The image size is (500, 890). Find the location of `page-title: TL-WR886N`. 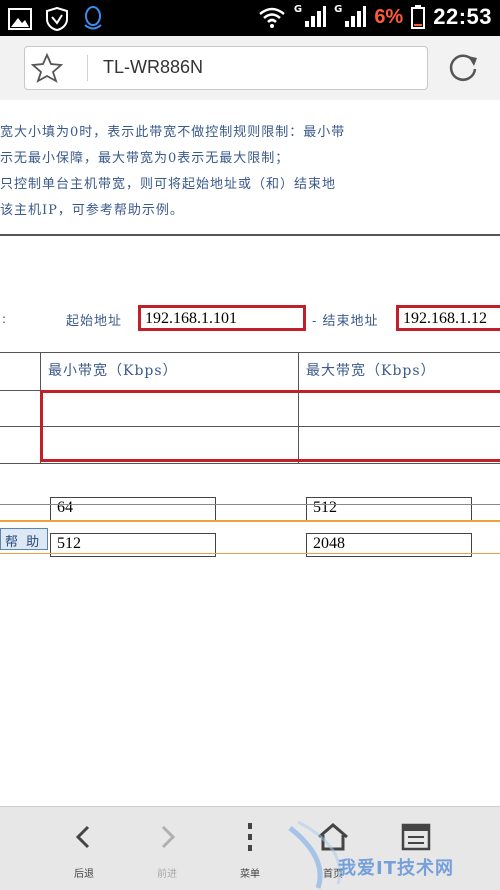

page-title: TL-WR886N is located at coordinates (153, 67).